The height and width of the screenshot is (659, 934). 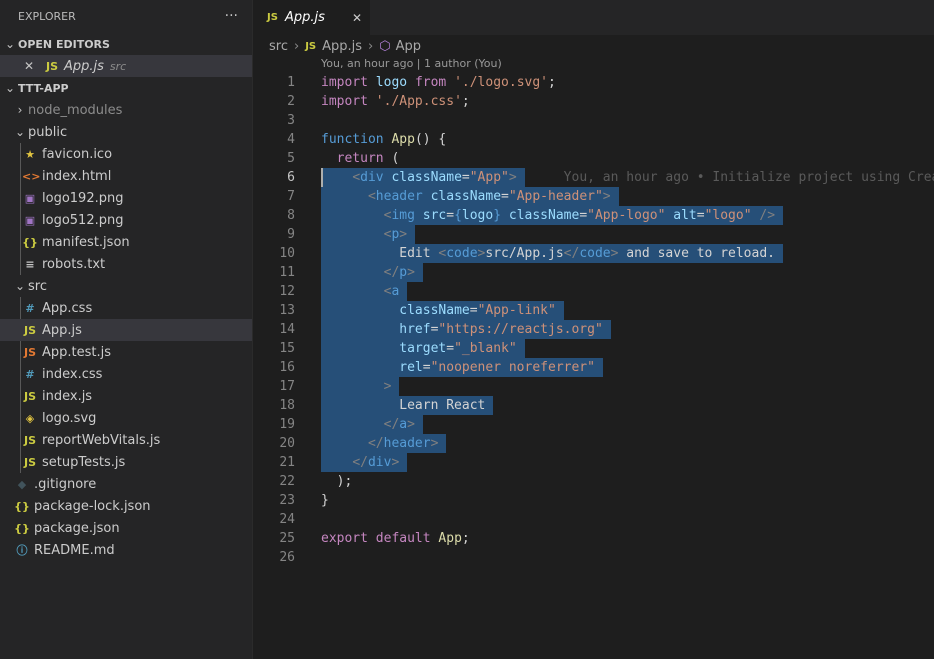 What do you see at coordinates (22, 484) in the screenshot?
I see `file-type-icon: ◆` at bounding box center [22, 484].